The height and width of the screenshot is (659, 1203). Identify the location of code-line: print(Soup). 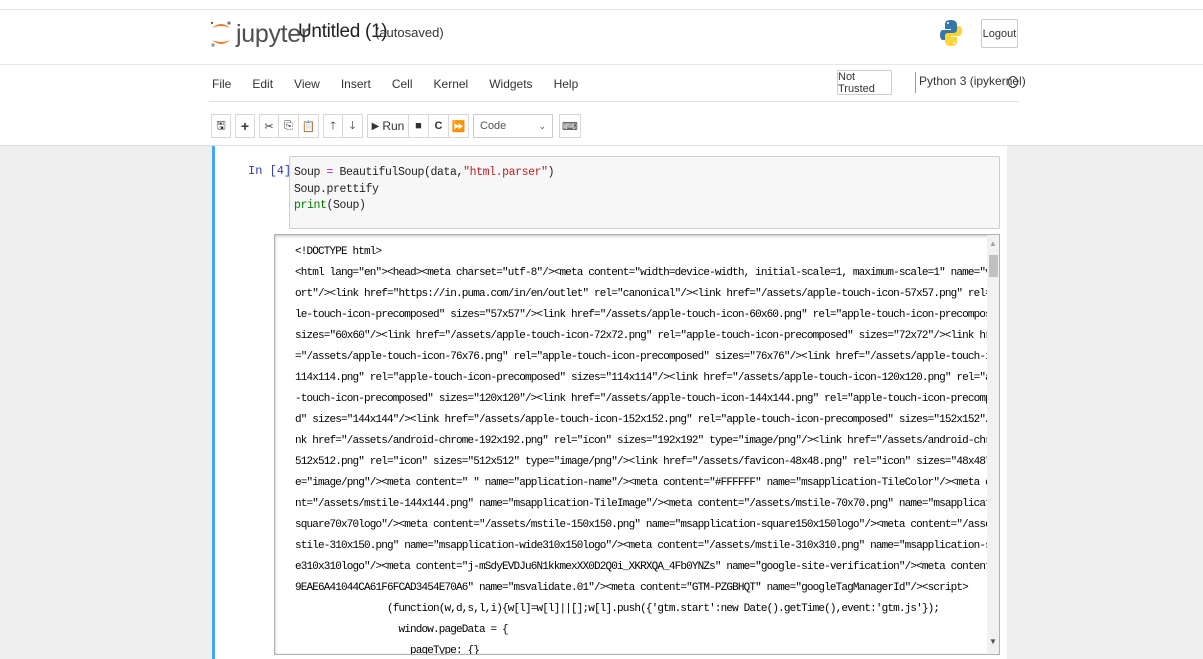
(330, 205).